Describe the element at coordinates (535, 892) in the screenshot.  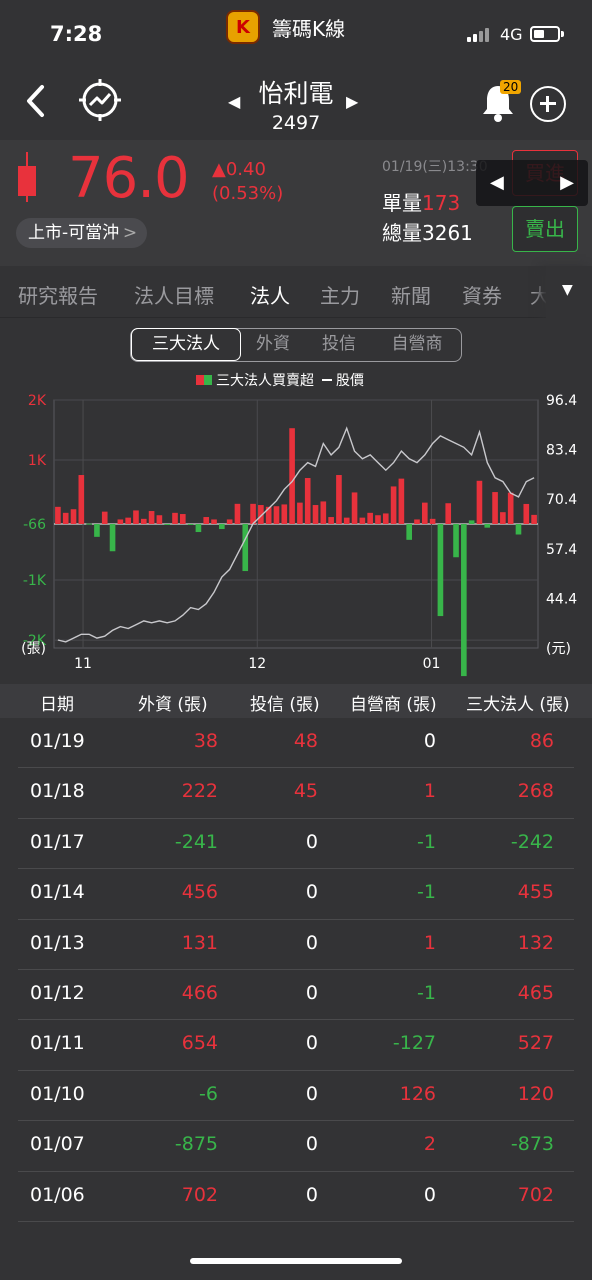
I see `cell-total: 455` at that location.